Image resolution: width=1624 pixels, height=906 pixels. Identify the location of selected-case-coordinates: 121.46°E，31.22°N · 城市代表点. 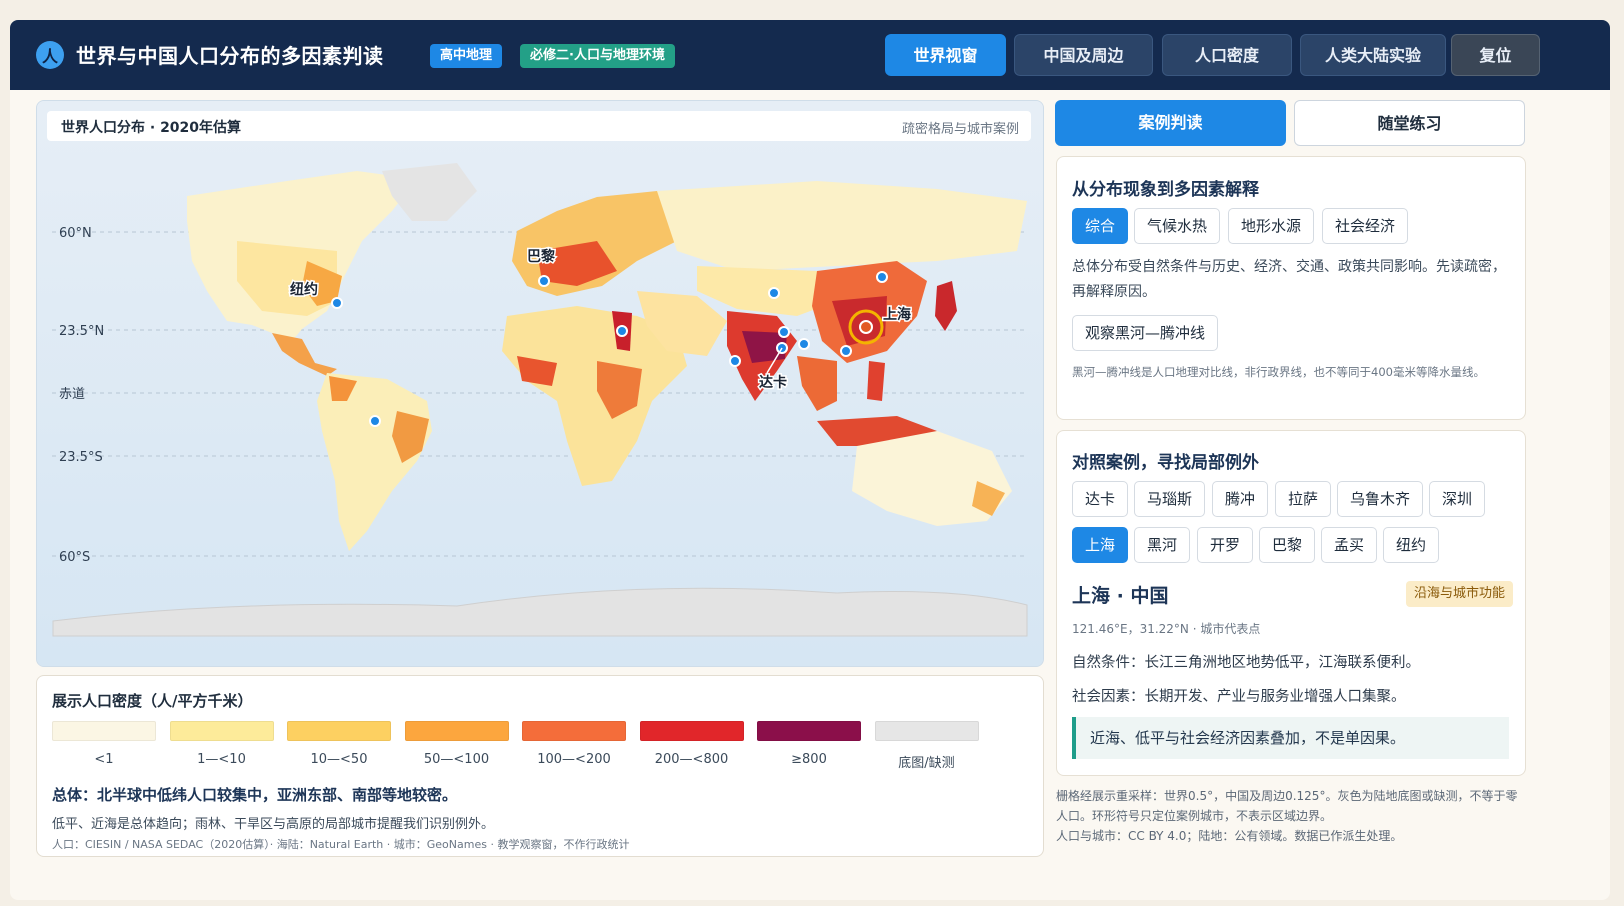
(1166, 629).